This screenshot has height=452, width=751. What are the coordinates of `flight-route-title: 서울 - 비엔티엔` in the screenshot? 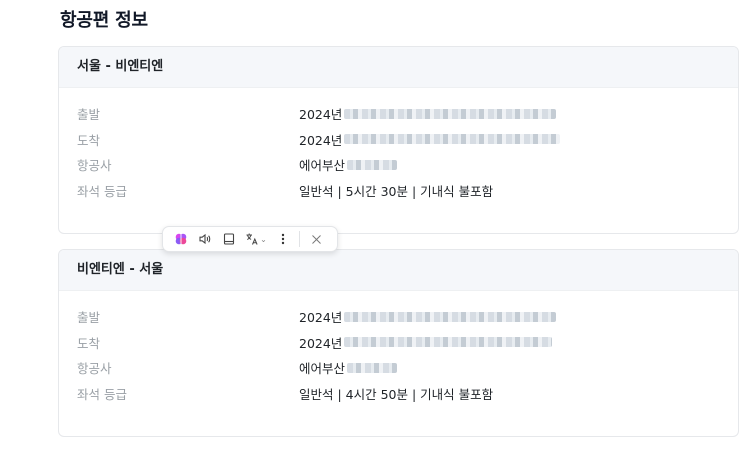 It's located at (398, 67).